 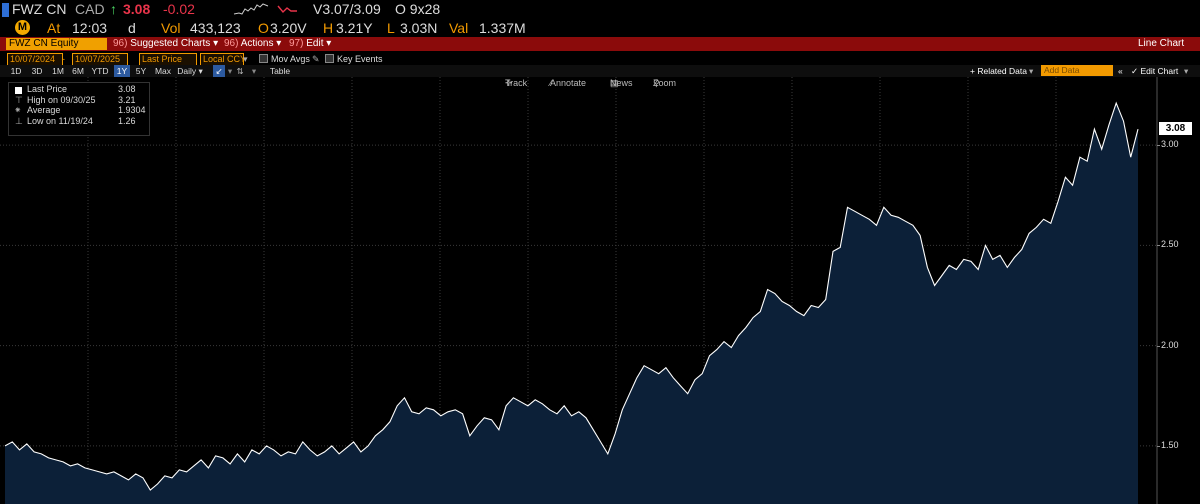 I want to click on low-price: 3.03N, so click(x=419, y=28).